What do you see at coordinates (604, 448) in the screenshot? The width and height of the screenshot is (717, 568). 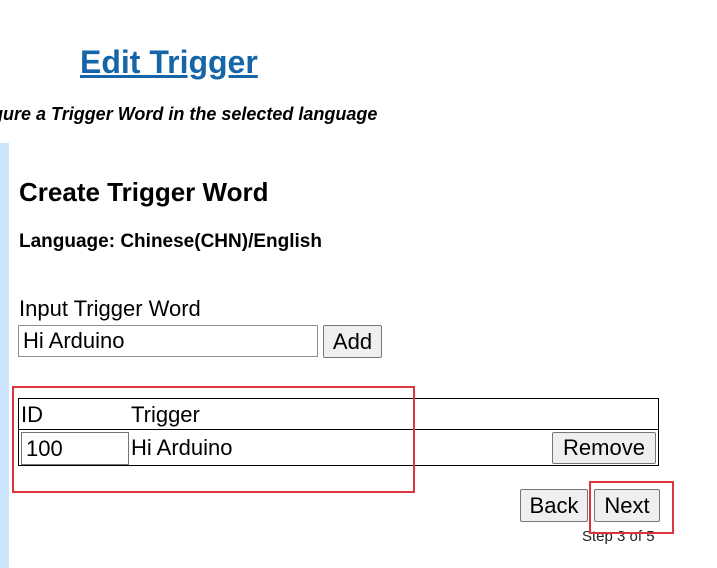 I see `remove-button: Remove` at bounding box center [604, 448].